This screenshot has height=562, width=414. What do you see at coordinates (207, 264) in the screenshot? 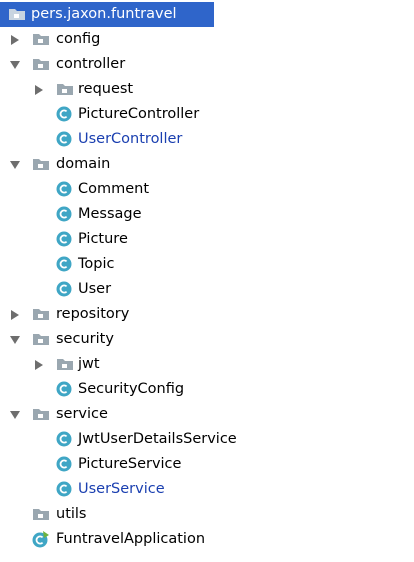
I see `tree-item-topic: Topic` at bounding box center [207, 264].